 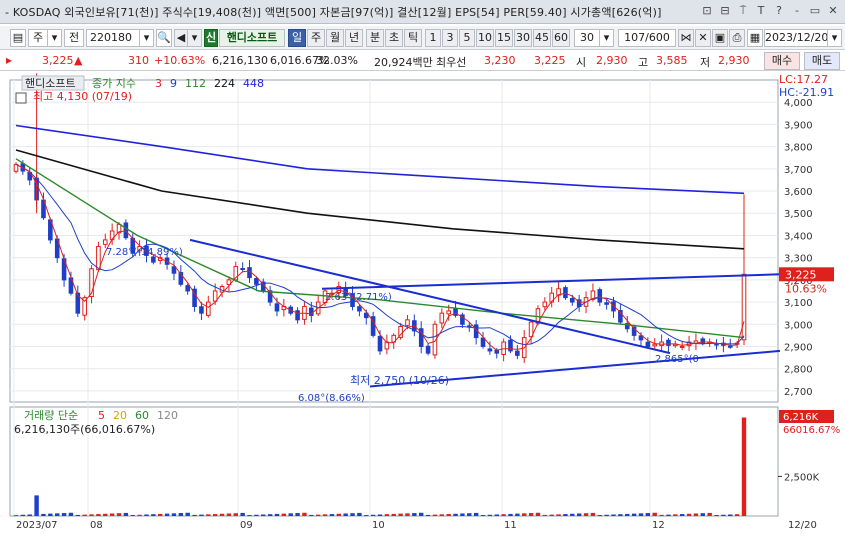 What do you see at coordinates (755, 38) in the screenshot?
I see `calendar-icon: ▦` at bounding box center [755, 38].